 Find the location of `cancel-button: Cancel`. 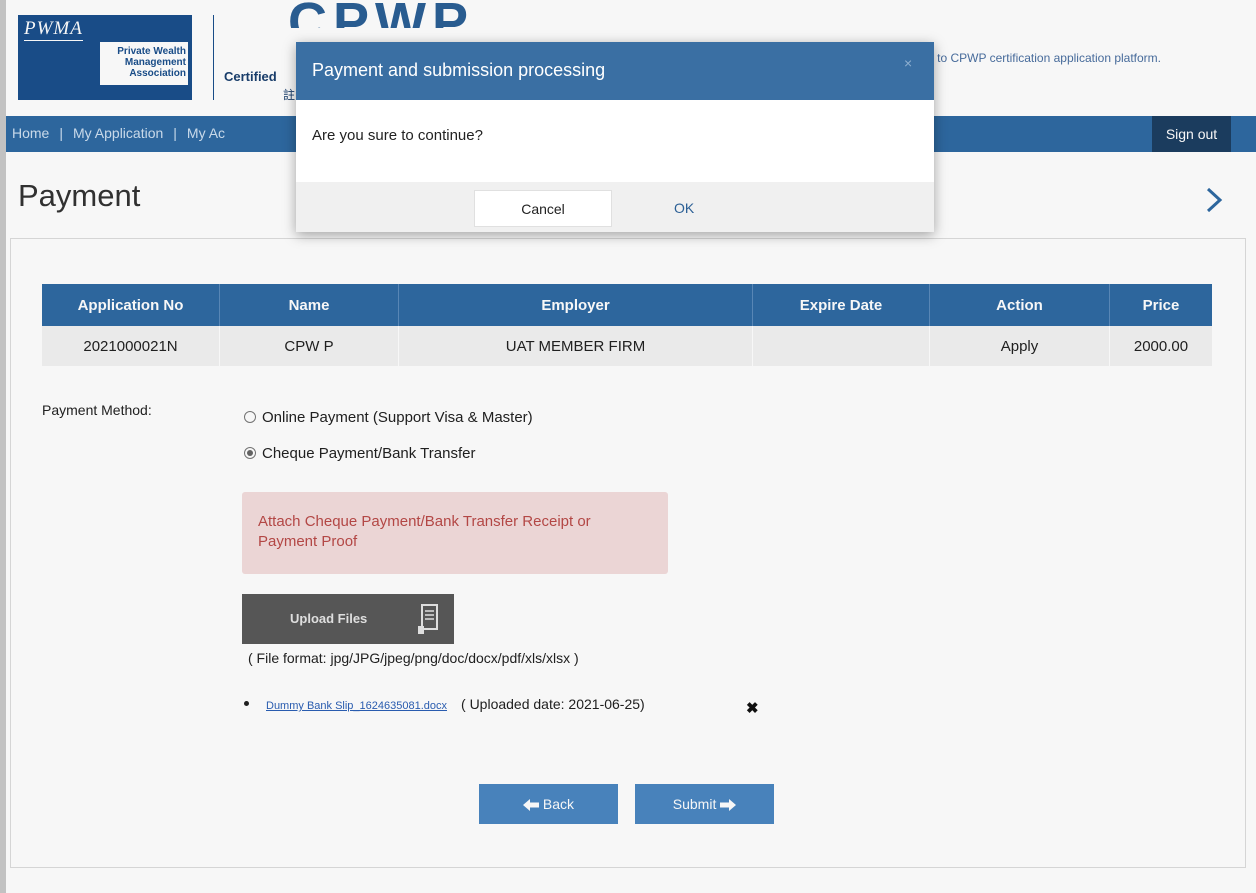

cancel-button: Cancel is located at coordinates (543, 208).